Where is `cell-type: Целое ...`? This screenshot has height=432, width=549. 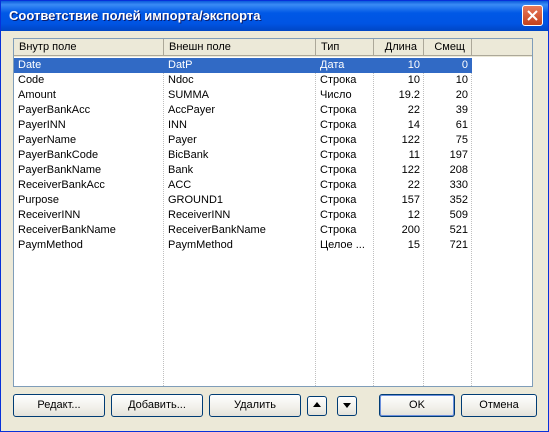 cell-type: Целое ... is located at coordinates (342, 245).